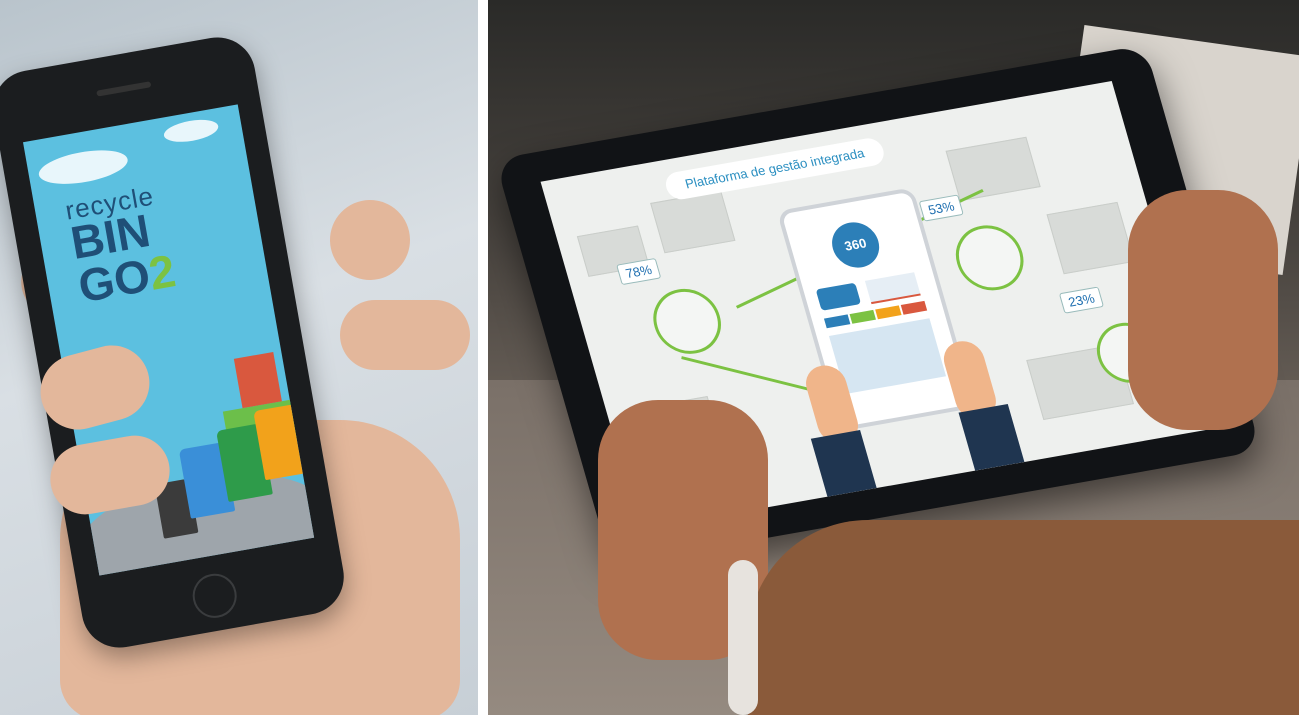 Image resolution: width=1299 pixels, height=715 pixels. Describe the element at coordinates (257, 380) in the screenshot. I see `house-icon` at that location.